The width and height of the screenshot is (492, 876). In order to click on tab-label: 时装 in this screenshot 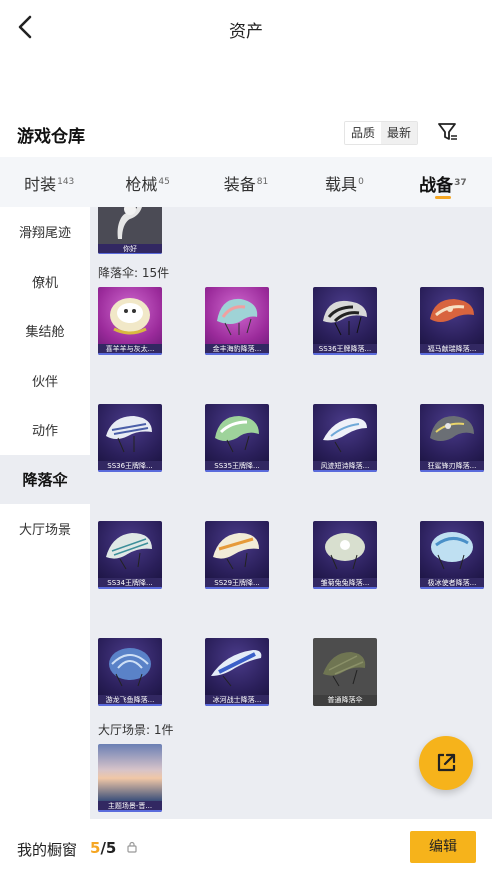, I will do `click(40, 184)`.